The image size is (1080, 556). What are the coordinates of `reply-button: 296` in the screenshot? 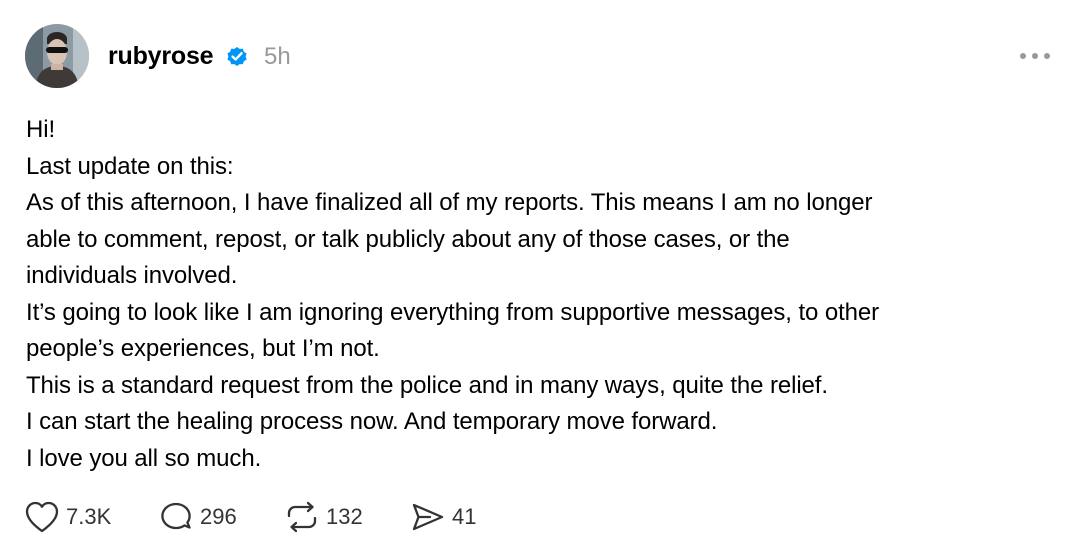 It's located at (197, 517).